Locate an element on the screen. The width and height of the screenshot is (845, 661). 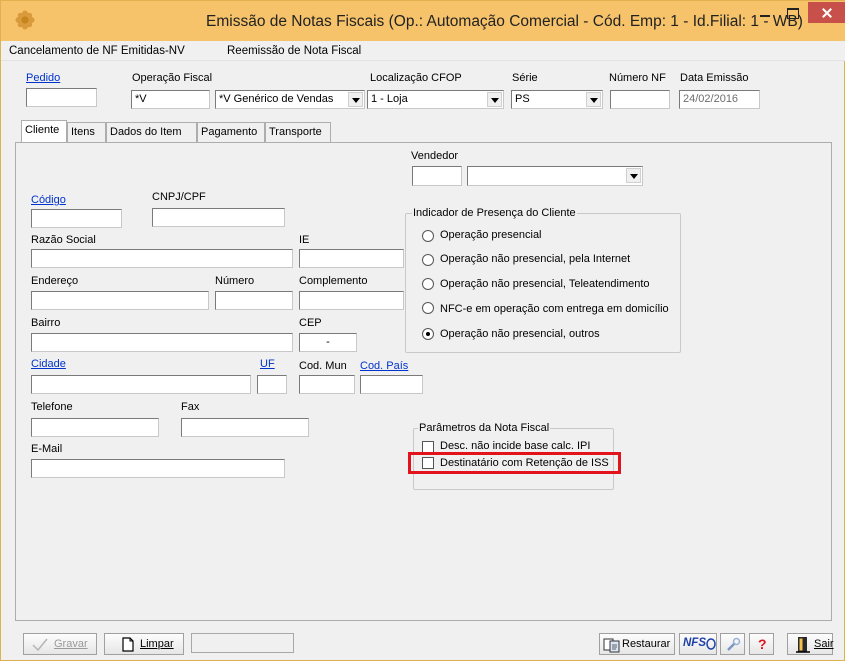
sair-button: Sair is located at coordinates (810, 644).